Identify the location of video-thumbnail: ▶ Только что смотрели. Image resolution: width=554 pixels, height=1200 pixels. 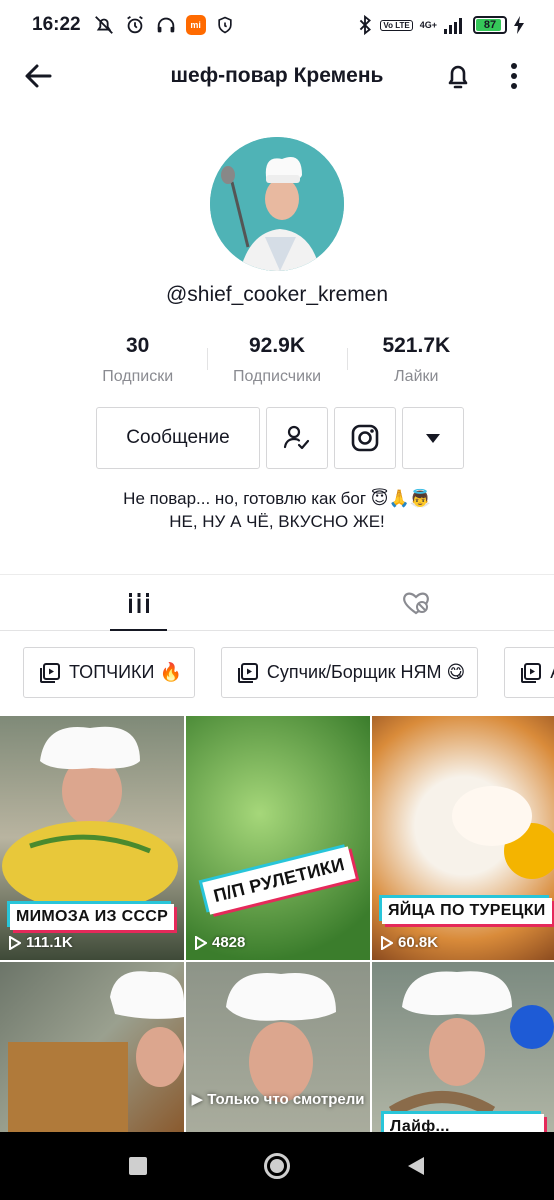
(278, 1047).